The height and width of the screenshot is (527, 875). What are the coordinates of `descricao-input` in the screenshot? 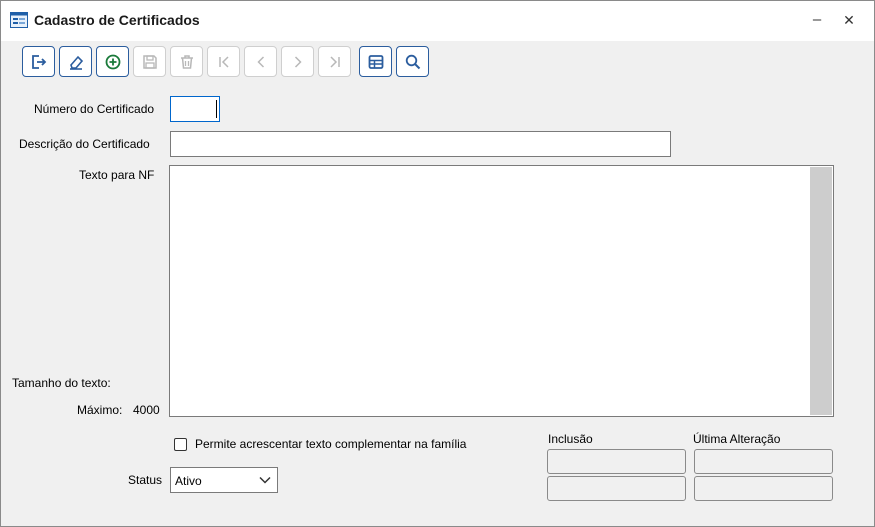 It's located at (420, 144).